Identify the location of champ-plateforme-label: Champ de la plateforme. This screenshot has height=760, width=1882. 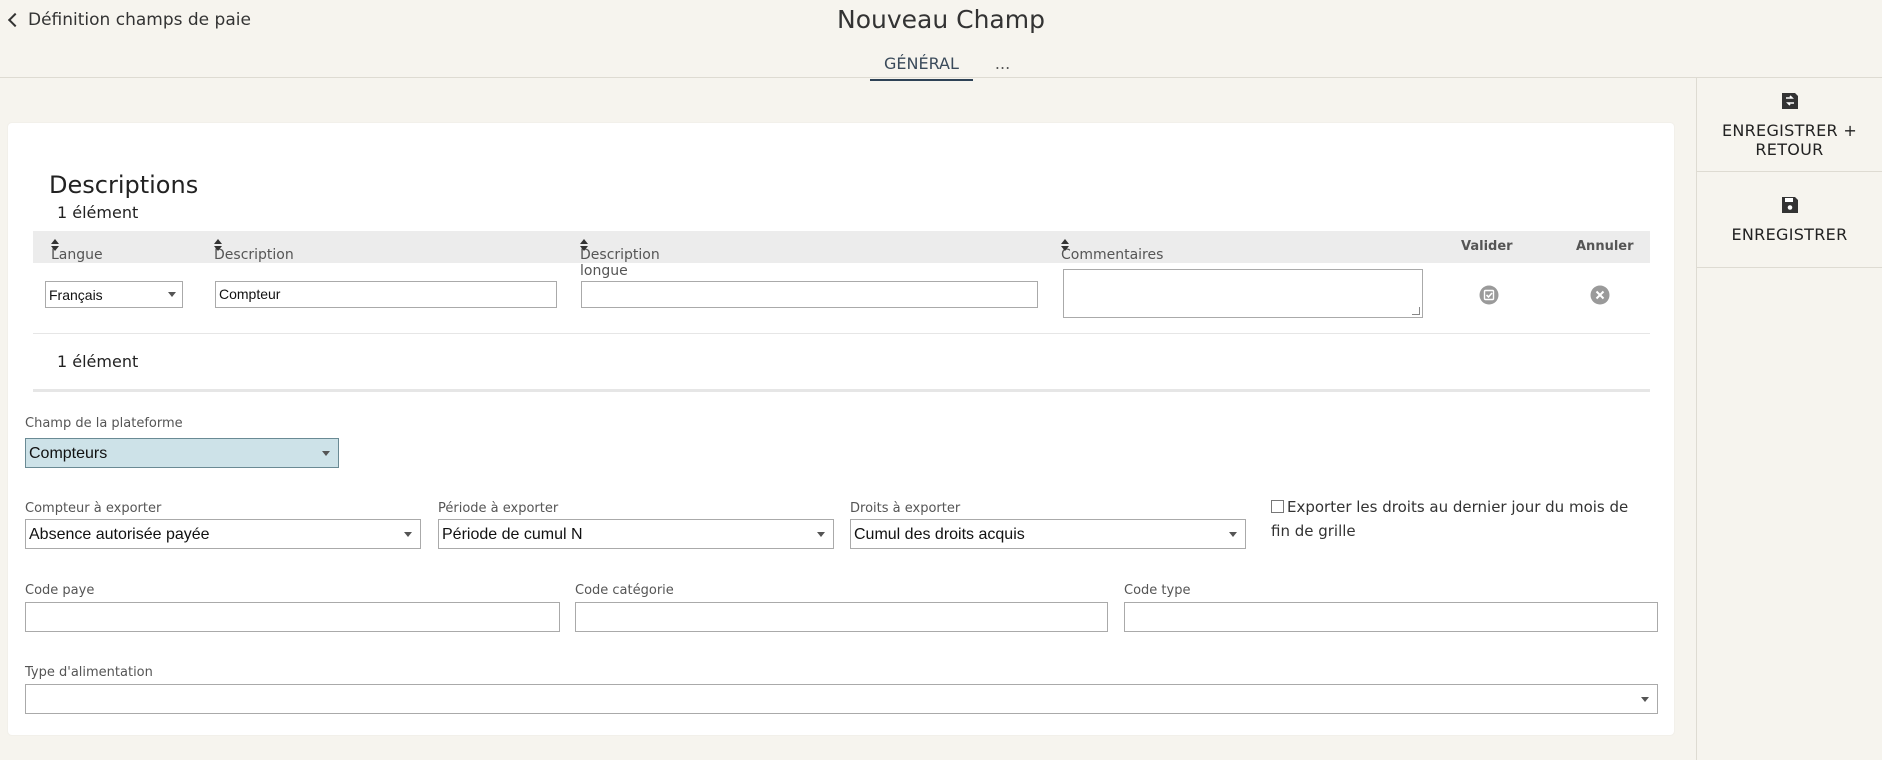
(104, 423).